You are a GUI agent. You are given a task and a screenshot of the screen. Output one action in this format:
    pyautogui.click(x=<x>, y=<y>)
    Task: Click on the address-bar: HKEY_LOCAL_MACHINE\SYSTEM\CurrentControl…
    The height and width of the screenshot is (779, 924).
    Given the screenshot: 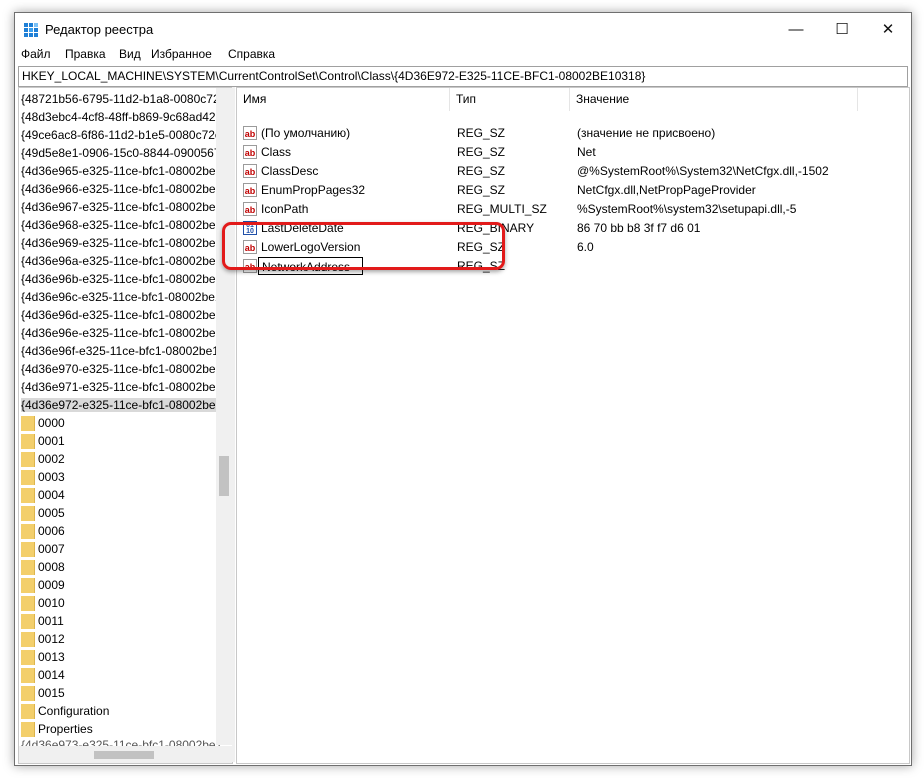 What is the action you would take?
    pyautogui.click(x=463, y=76)
    